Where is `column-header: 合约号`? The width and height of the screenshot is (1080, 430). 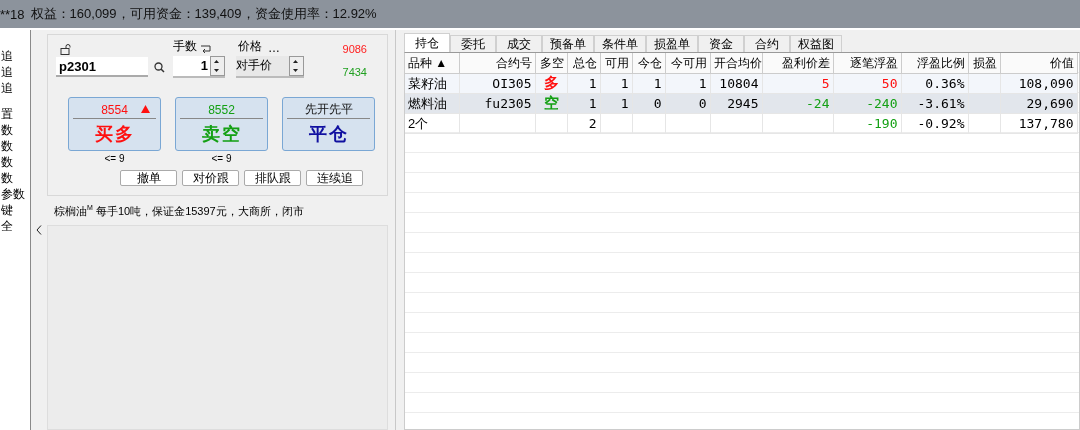 column-header: 合约号 is located at coordinates (497, 63).